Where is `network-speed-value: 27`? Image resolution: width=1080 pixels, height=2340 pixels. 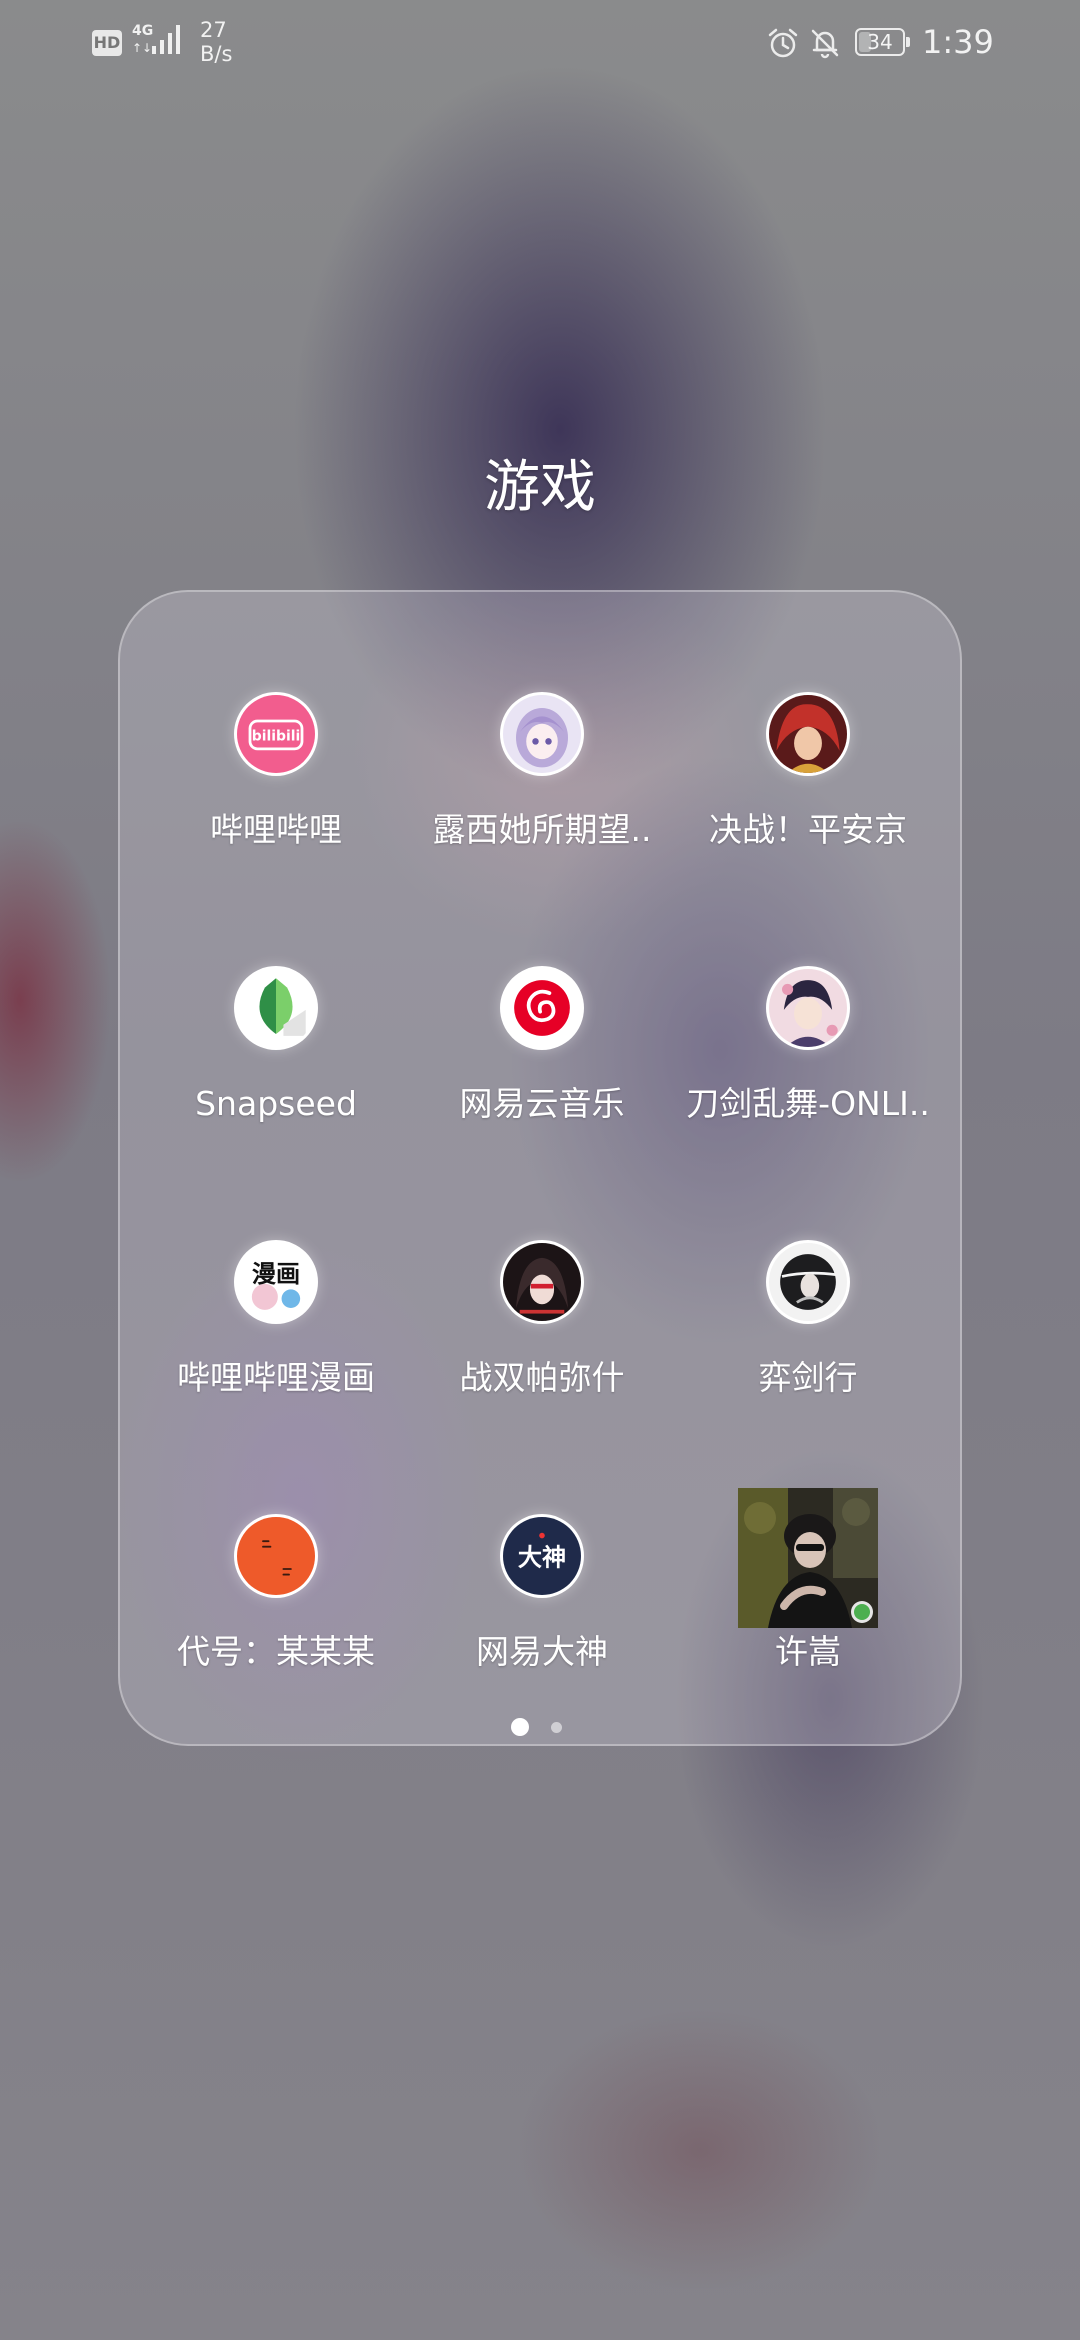 network-speed-value: 27 is located at coordinates (213, 30).